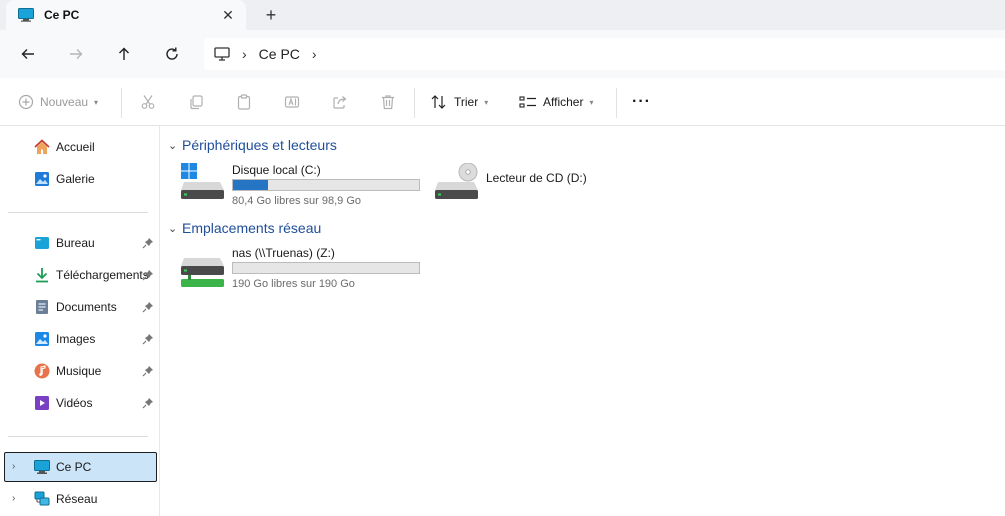  What do you see at coordinates (77, 499) in the screenshot?
I see `sidebar-item-label: Réseau` at bounding box center [77, 499].